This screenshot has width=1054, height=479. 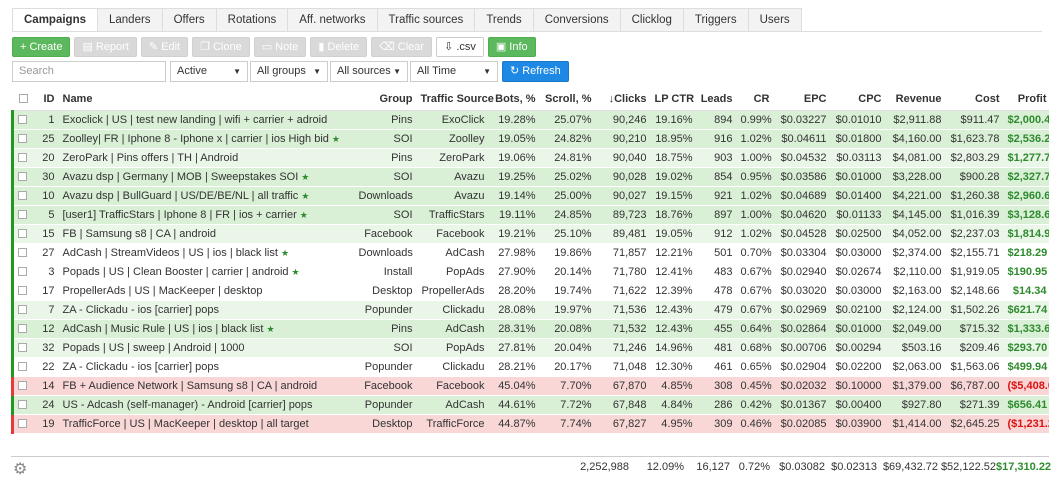 What do you see at coordinates (974, 99) in the screenshot?
I see `col-cost: Cost` at bounding box center [974, 99].